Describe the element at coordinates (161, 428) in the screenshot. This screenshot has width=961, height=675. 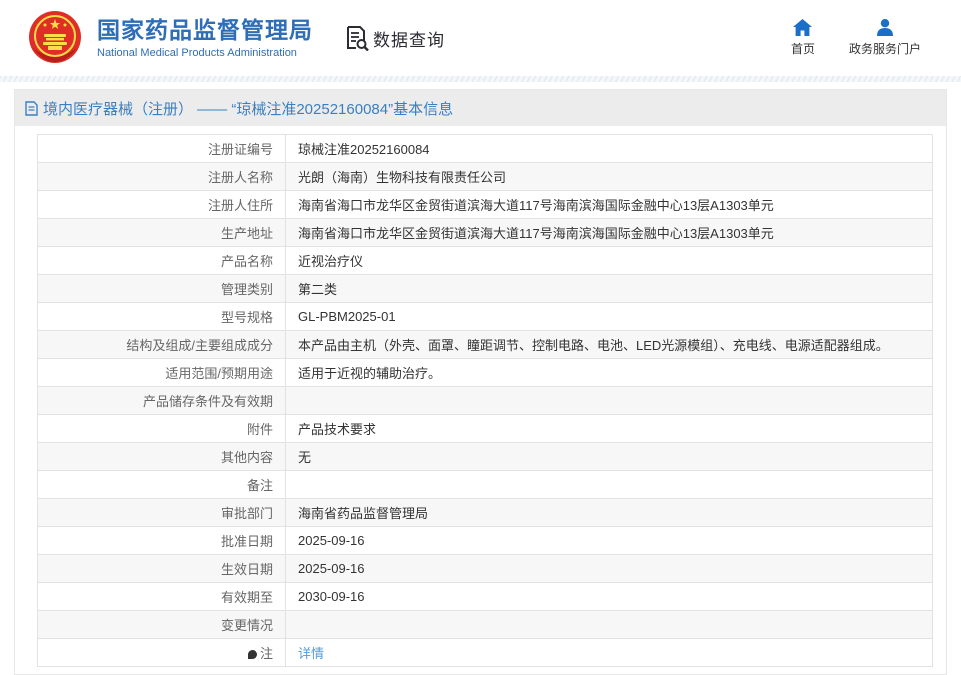
I see `row-label: 附件` at that location.